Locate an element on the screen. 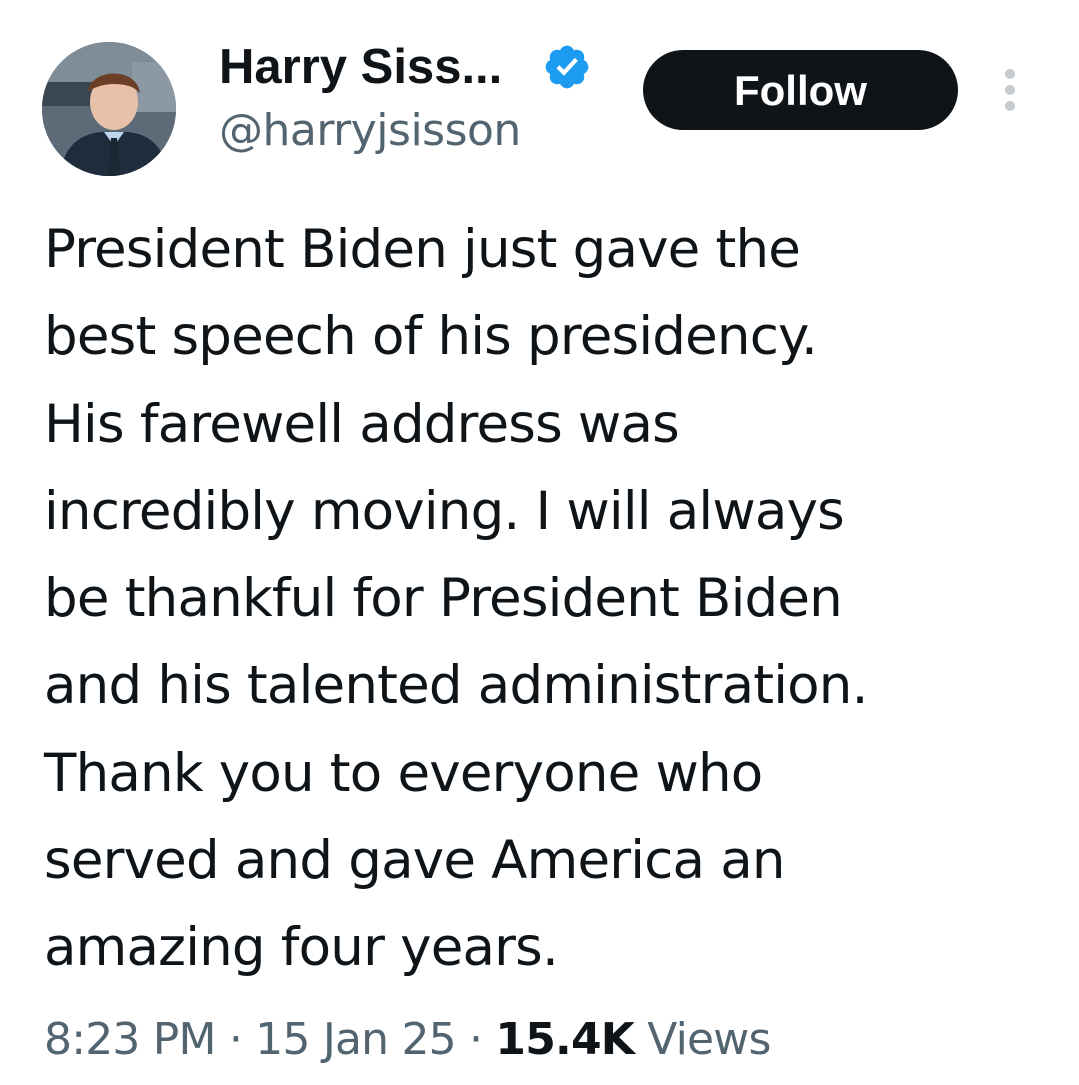 Image resolution: width=1079 pixels, height=1085 pixels. follow-button: Follow is located at coordinates (800, 90).